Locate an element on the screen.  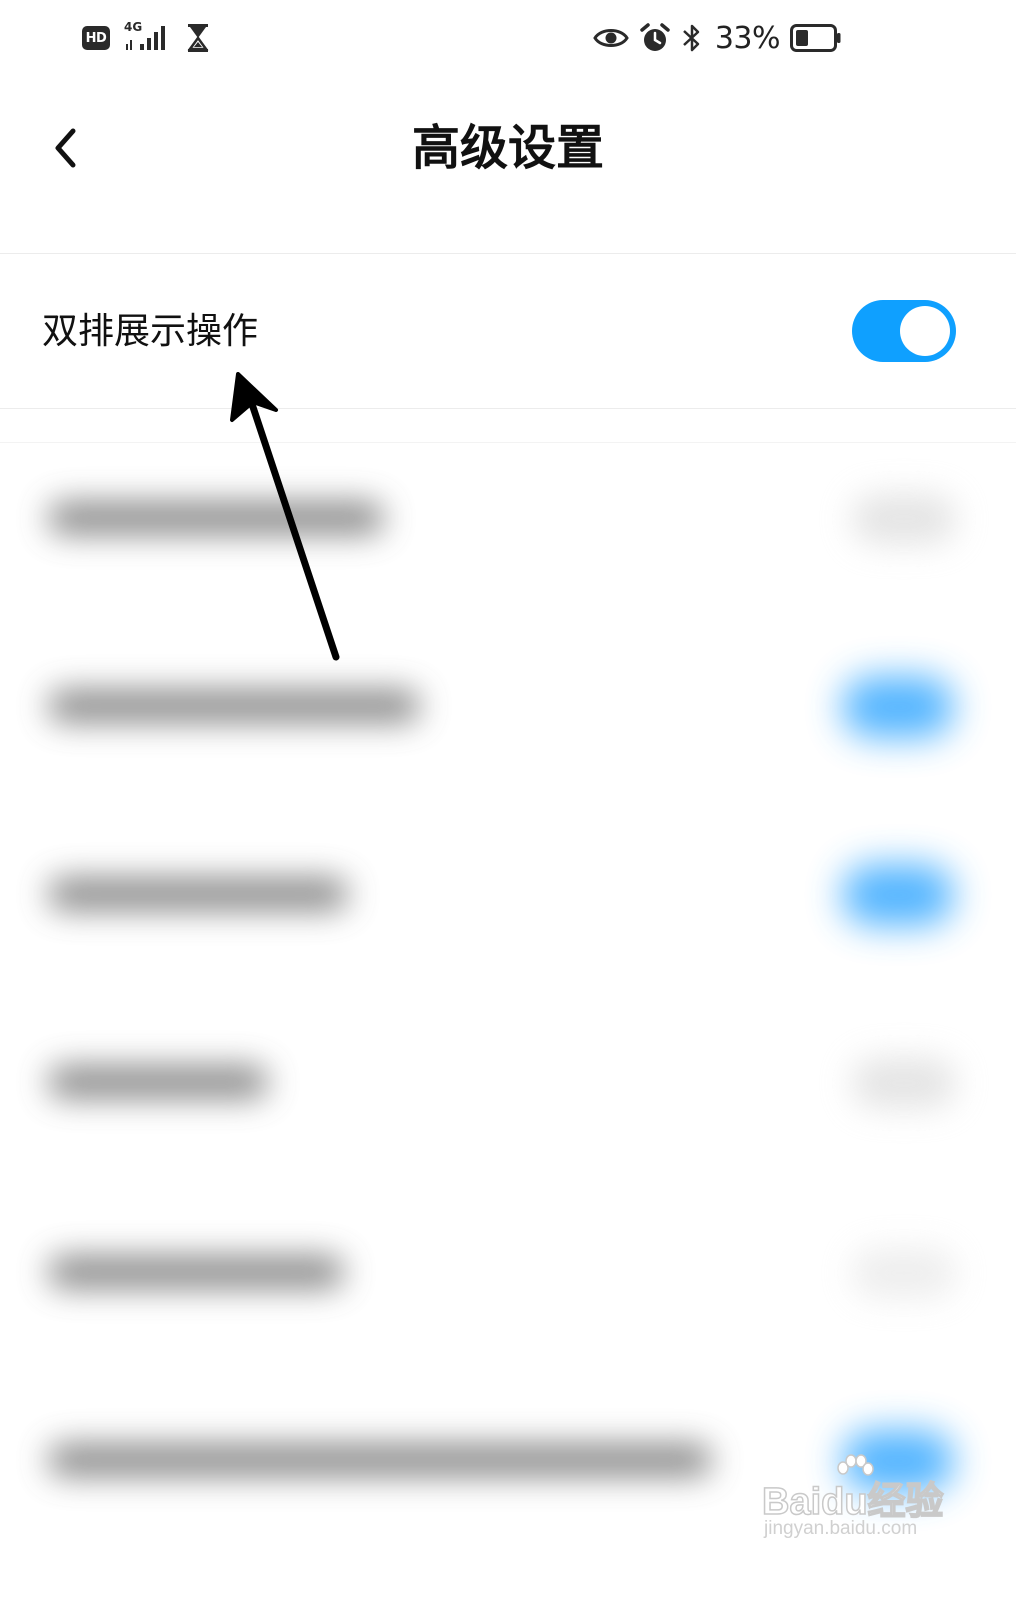
eye-icon is located at coordinates (611, 38).